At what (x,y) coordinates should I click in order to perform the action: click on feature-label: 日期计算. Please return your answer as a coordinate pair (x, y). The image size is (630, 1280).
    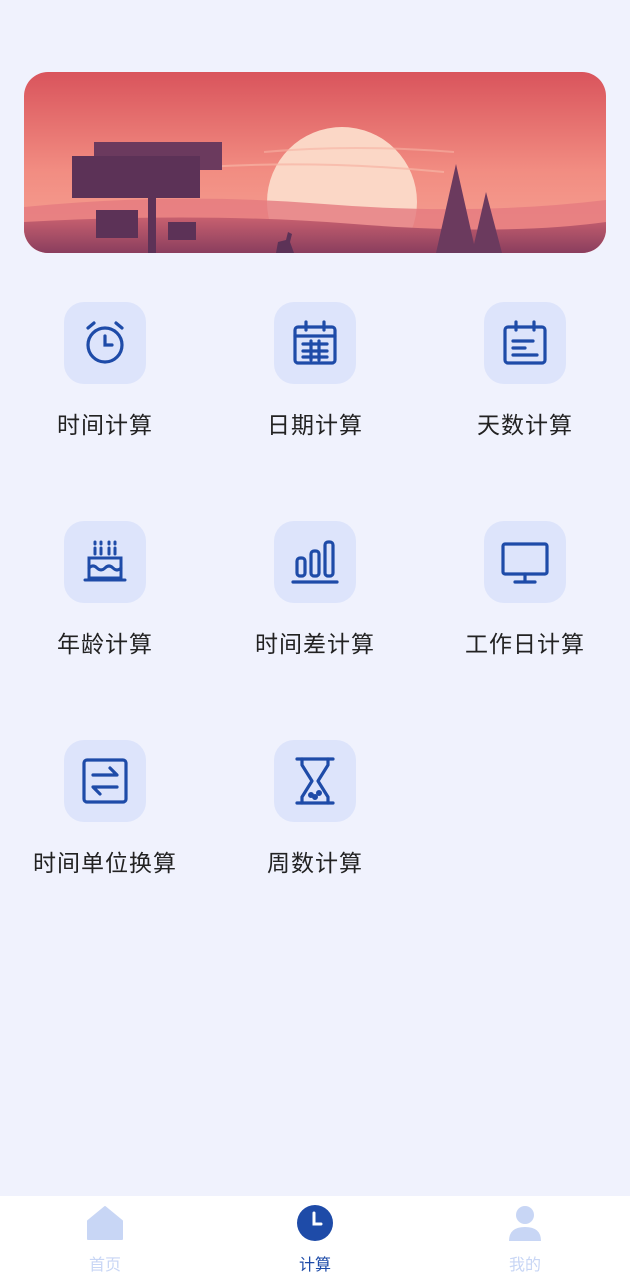
    Looking at the image, I should click on (315, 426).